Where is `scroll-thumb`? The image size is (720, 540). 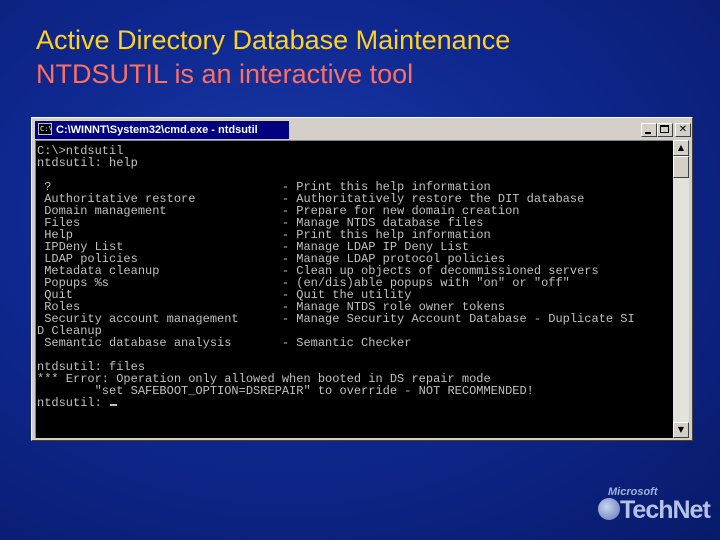
scroll-thumb is located at coordinates (681, 167).